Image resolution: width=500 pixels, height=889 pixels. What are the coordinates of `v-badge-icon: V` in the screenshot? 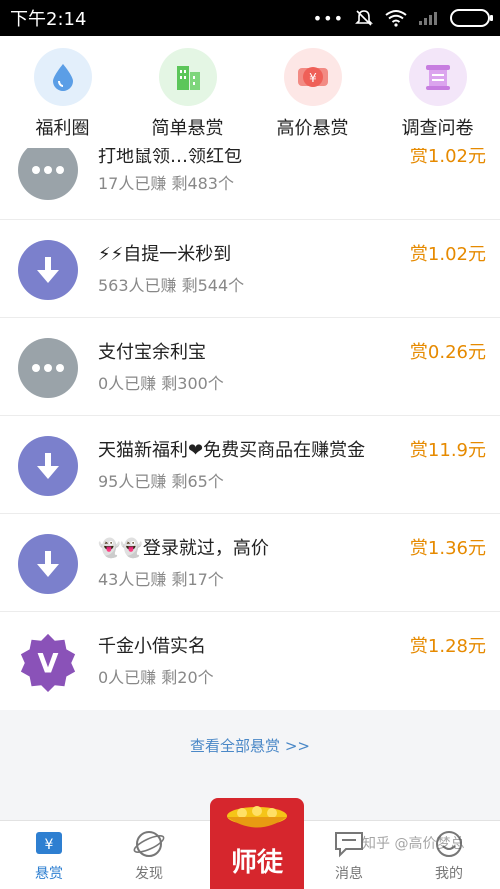 It's located at (48, 662).